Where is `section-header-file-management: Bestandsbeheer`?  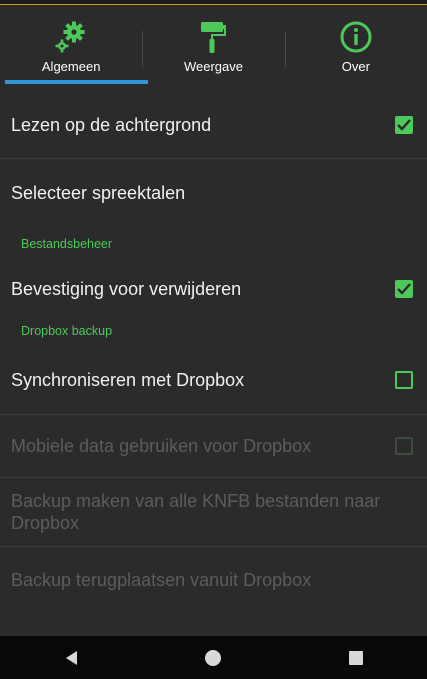
section-header-file-management: Bestandsbeheer is located at coordinates (67, 243).